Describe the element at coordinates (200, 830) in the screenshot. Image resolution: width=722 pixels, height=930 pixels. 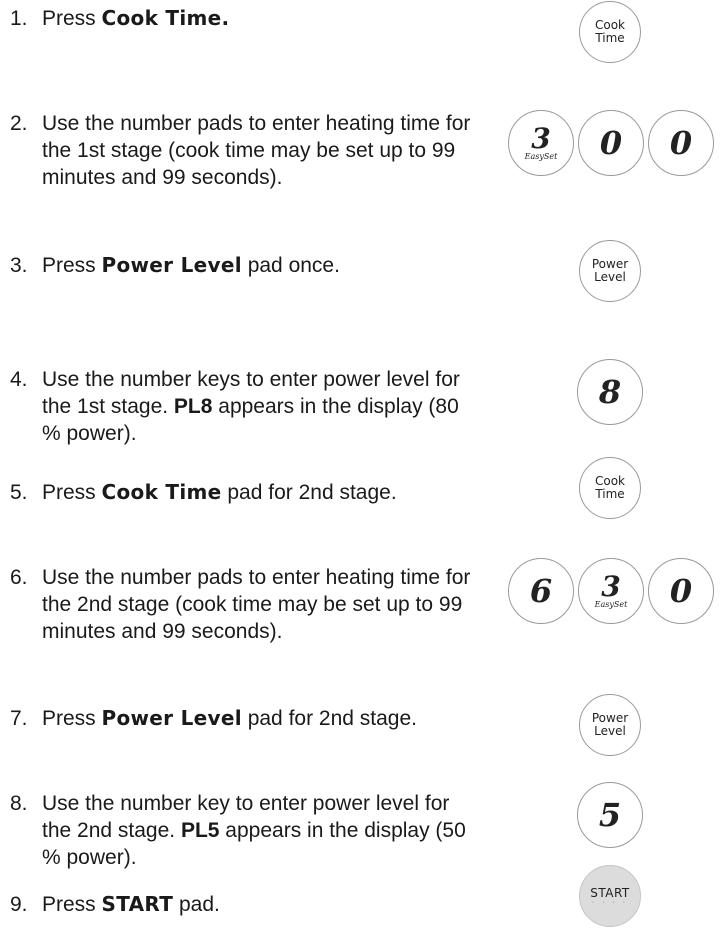
I see `display-code-pl5: PL5` at that location.